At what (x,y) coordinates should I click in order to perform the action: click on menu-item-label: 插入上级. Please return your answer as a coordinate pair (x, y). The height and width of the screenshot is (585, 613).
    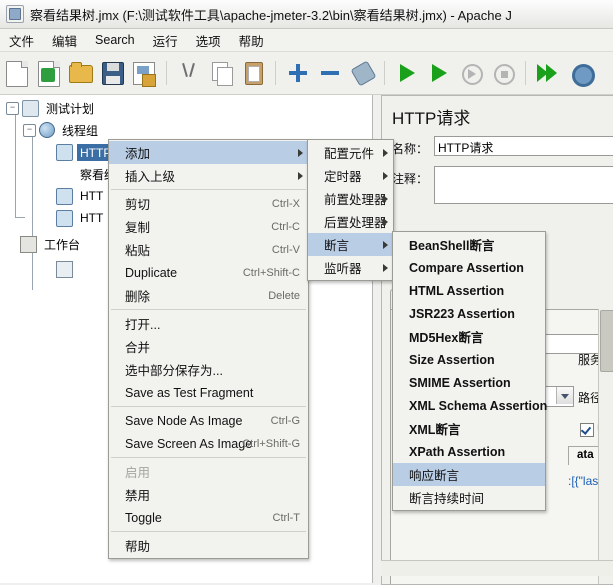
    Looking at the image, I should click on (150, 177).